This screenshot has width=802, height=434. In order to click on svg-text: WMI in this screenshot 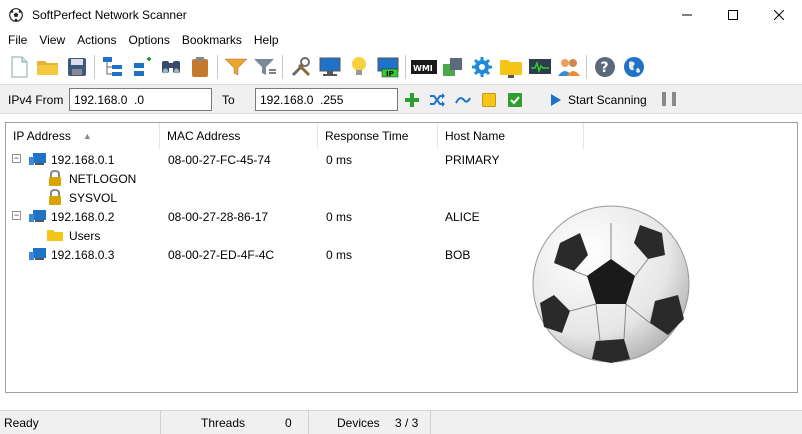, I will do `click(423, 68)`.